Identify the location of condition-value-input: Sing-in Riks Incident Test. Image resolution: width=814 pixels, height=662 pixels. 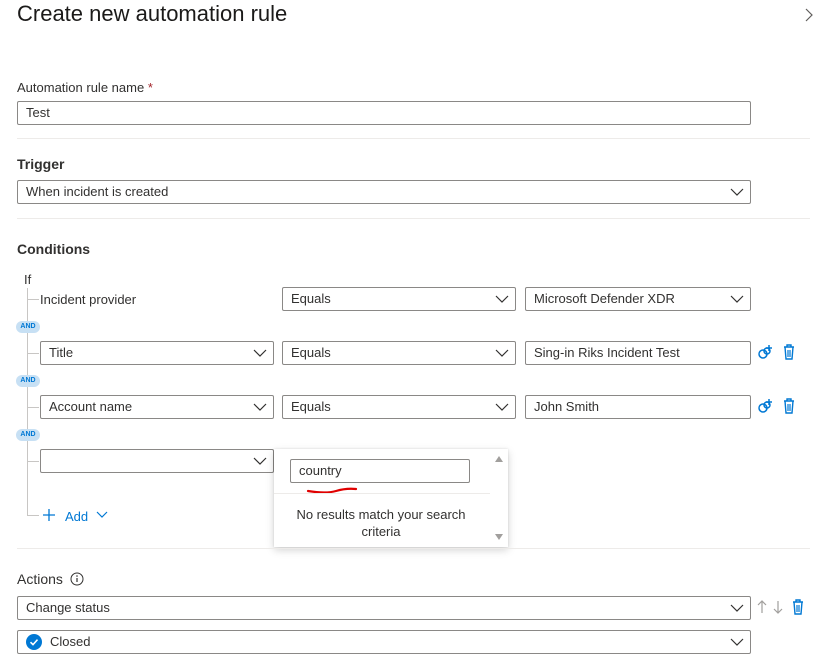
(638, 353).